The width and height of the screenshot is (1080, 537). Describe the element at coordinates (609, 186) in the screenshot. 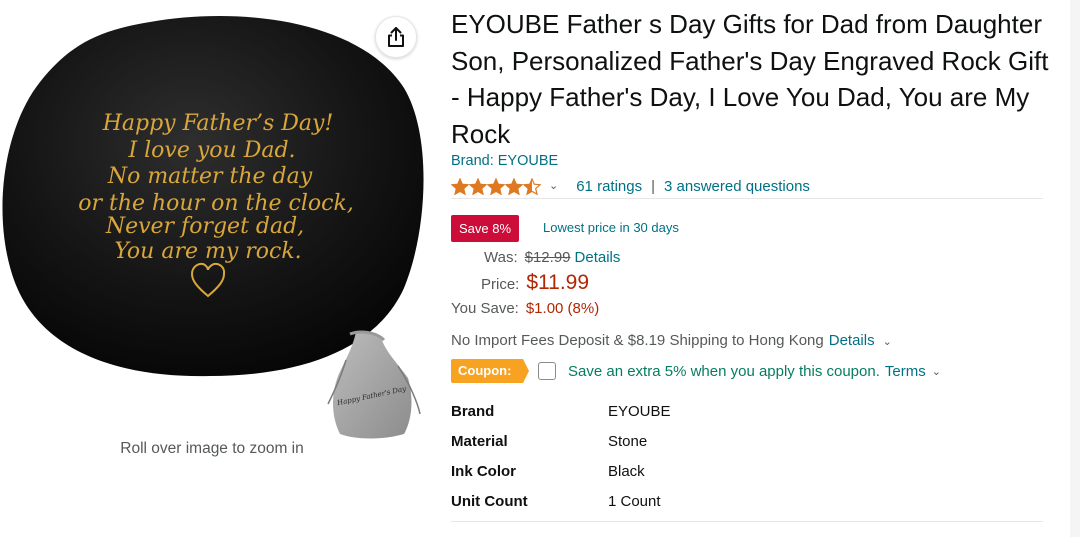

I see `ratings-link: 61 ratings` at that location.